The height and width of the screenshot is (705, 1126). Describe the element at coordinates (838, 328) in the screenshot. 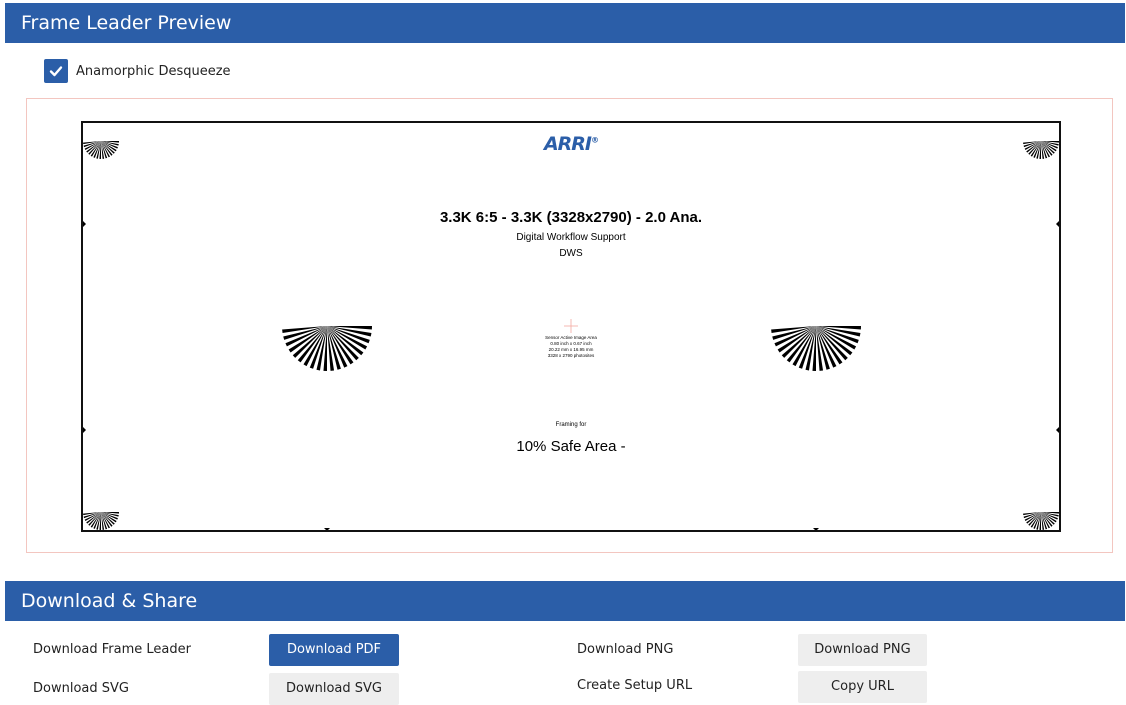

I see `center-star-right-segment` at that location.